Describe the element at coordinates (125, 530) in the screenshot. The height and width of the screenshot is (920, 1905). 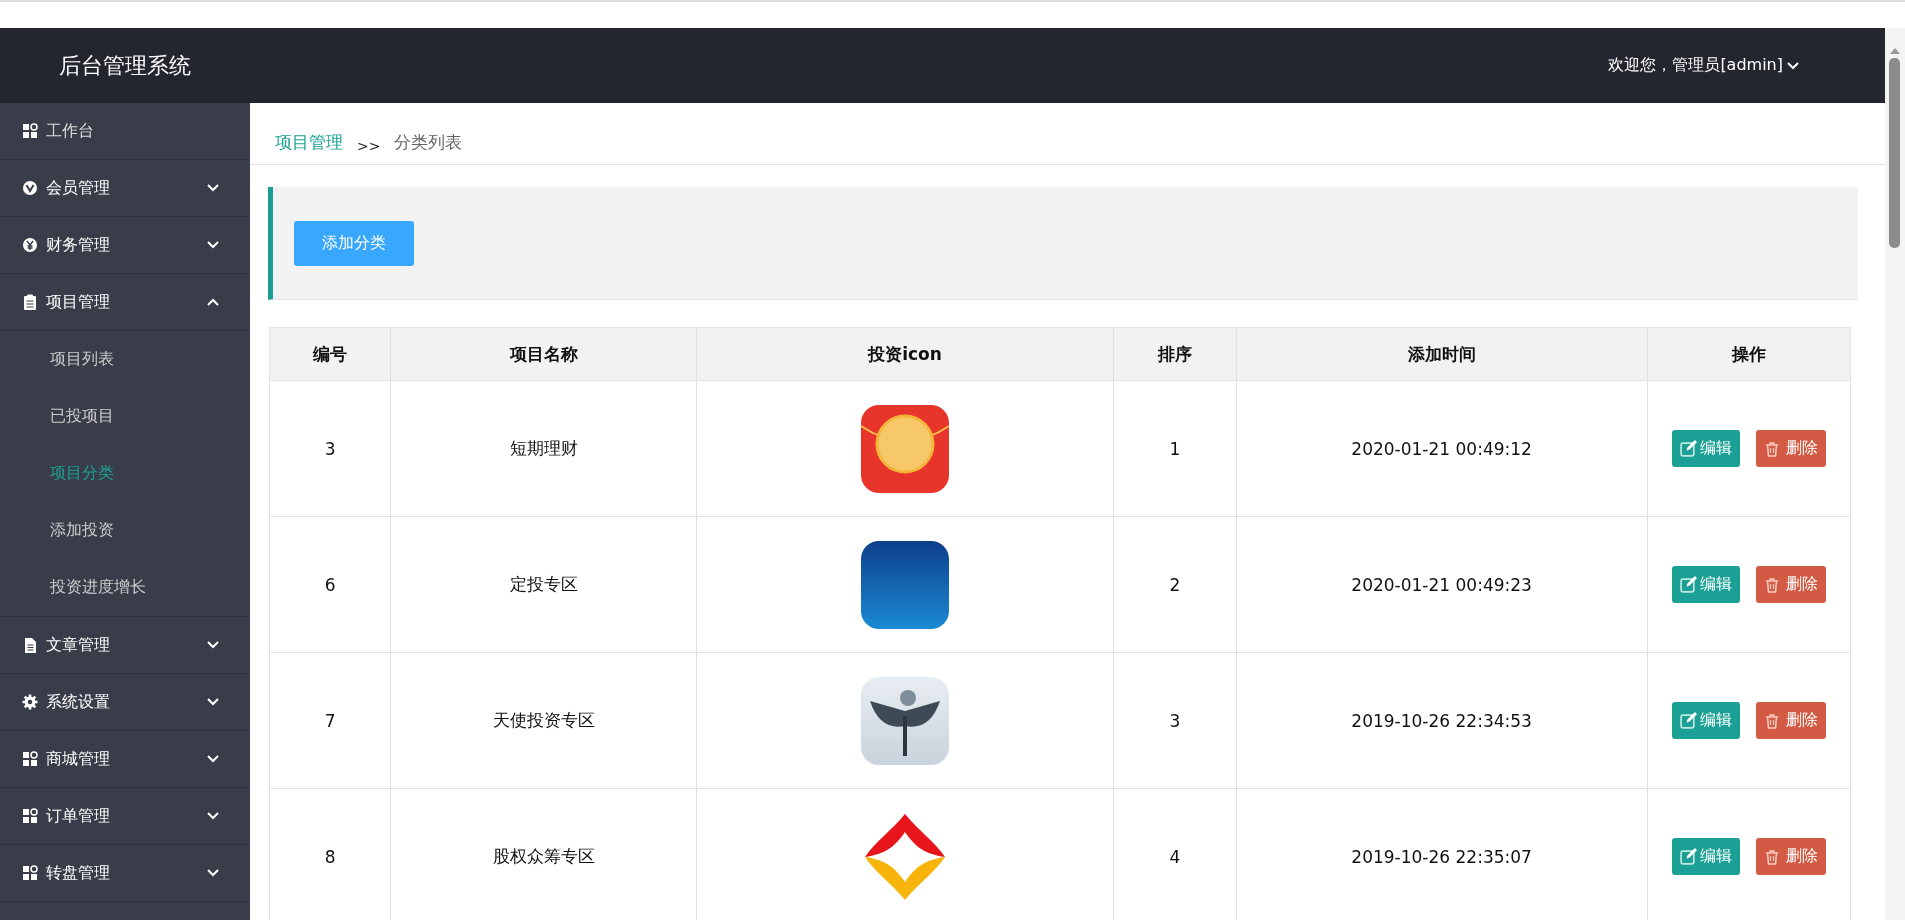
I see `submenu-item: 添加投资` at that location.